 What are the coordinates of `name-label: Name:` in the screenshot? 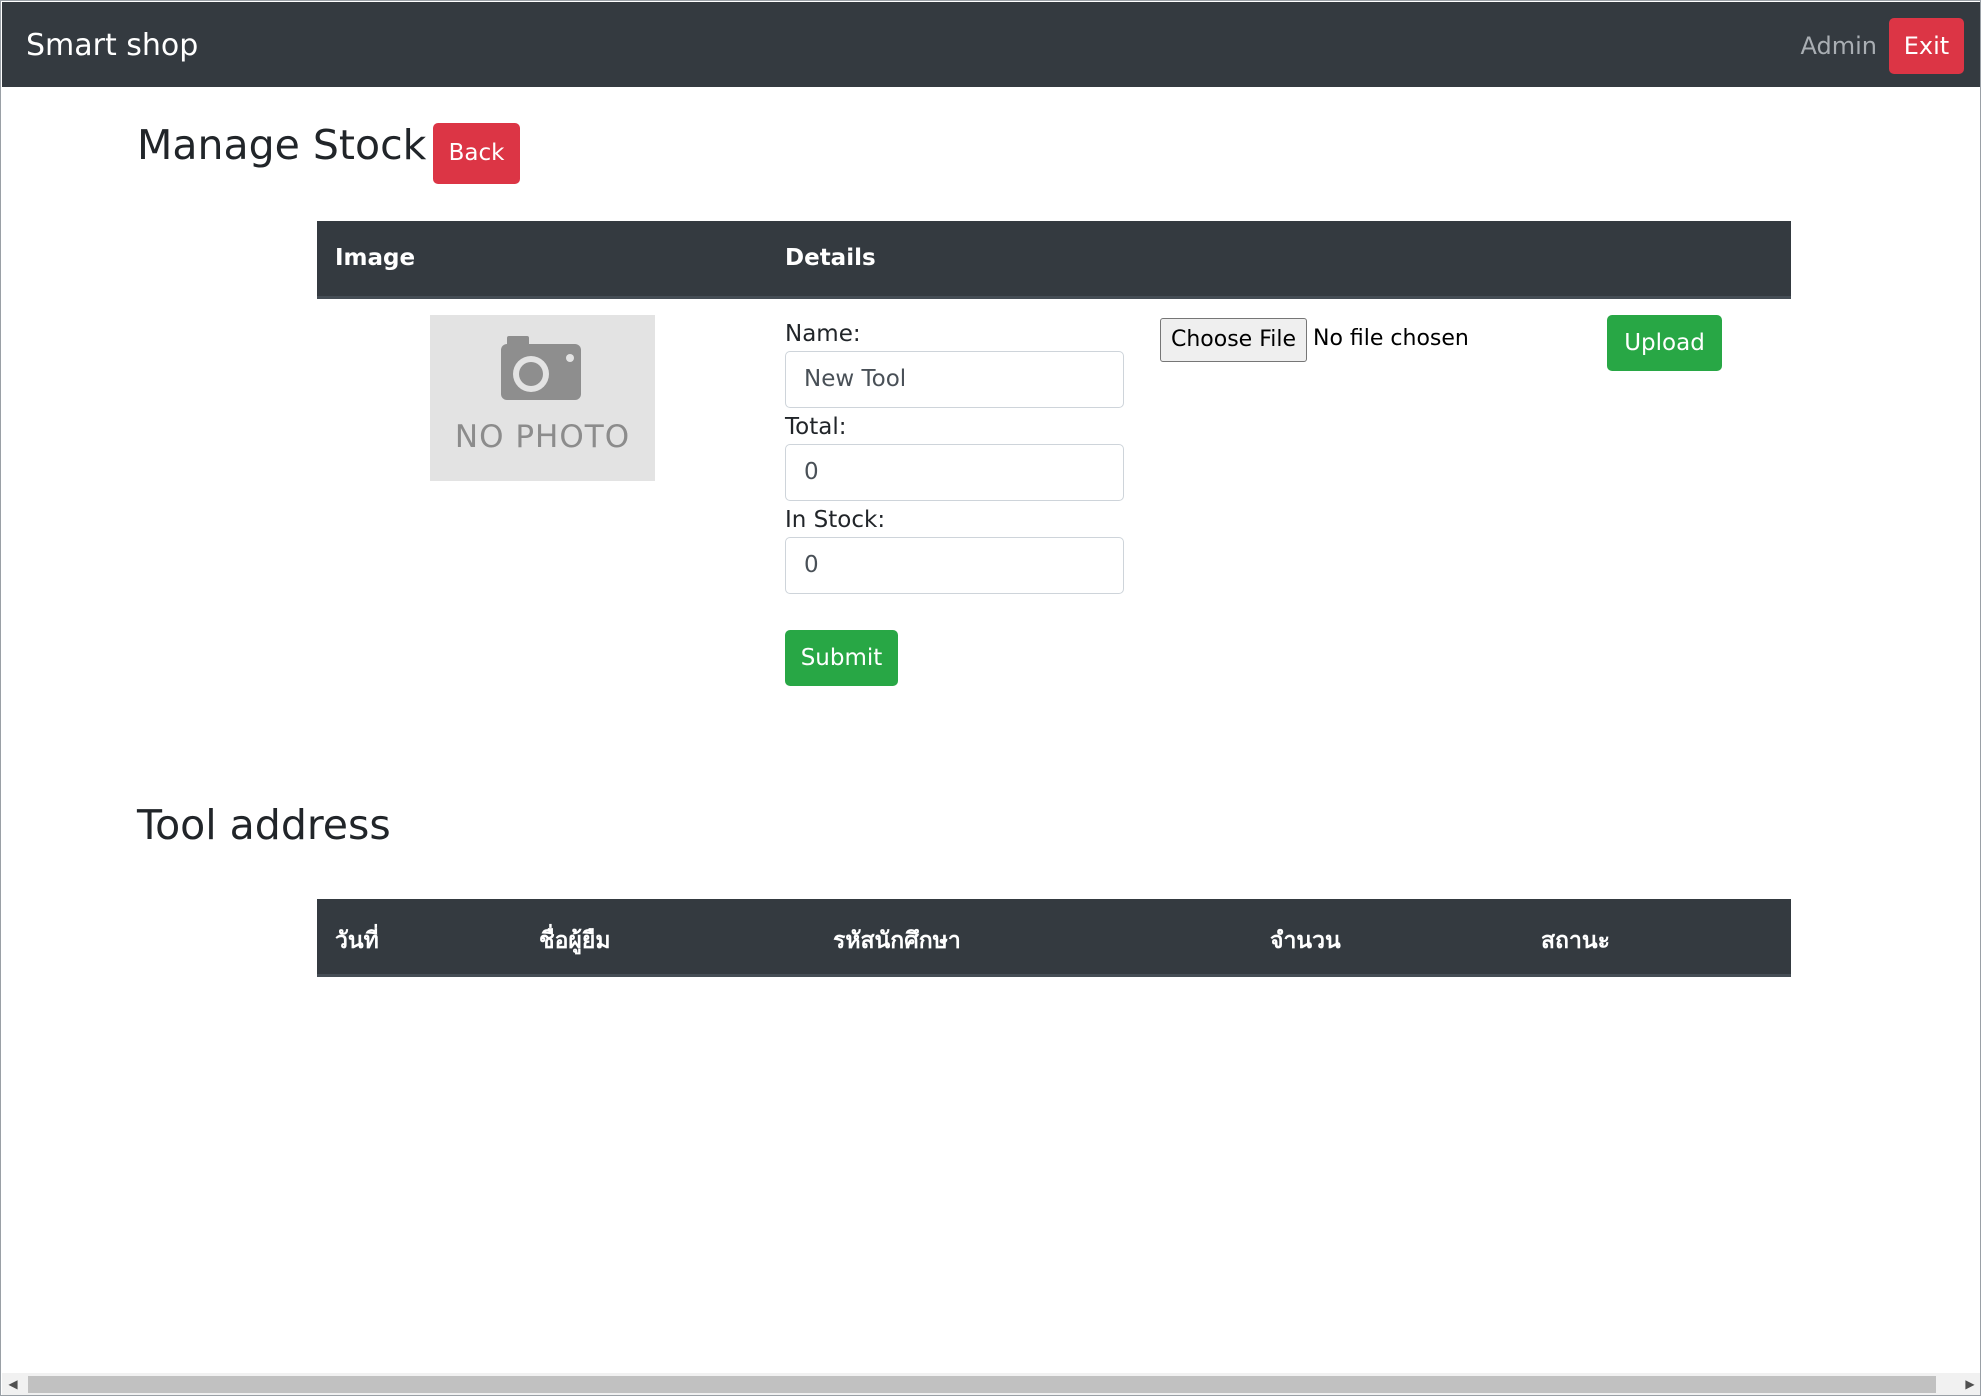 It's located at (823, 334).